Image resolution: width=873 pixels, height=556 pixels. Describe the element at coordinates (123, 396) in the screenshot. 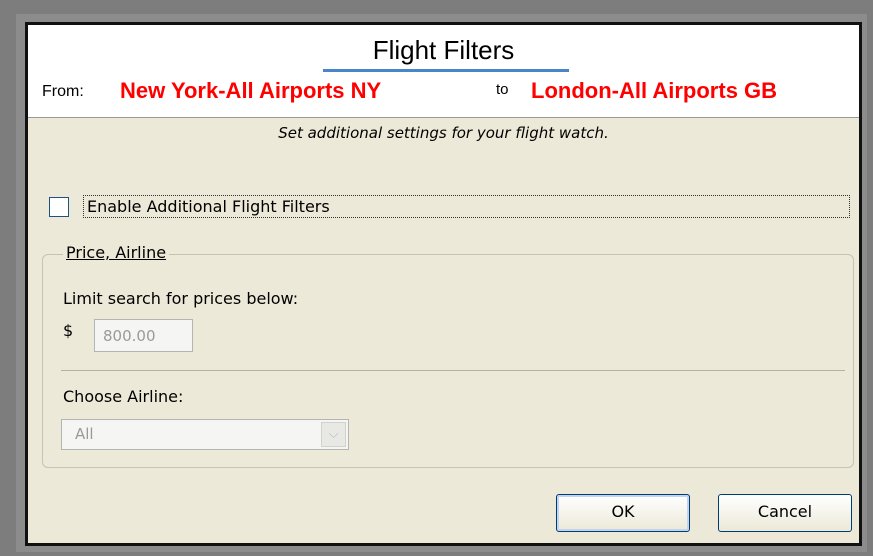

I see `airline-label: Choose Airline:` at that location.